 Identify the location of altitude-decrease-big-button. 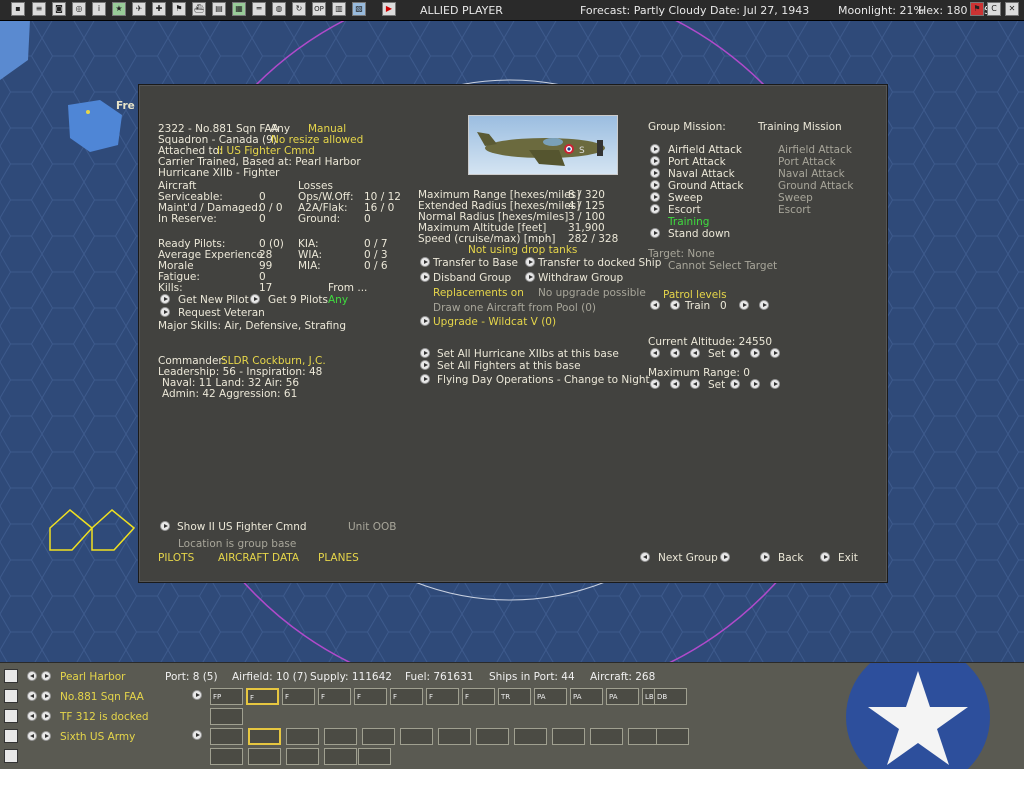
(655, 353).